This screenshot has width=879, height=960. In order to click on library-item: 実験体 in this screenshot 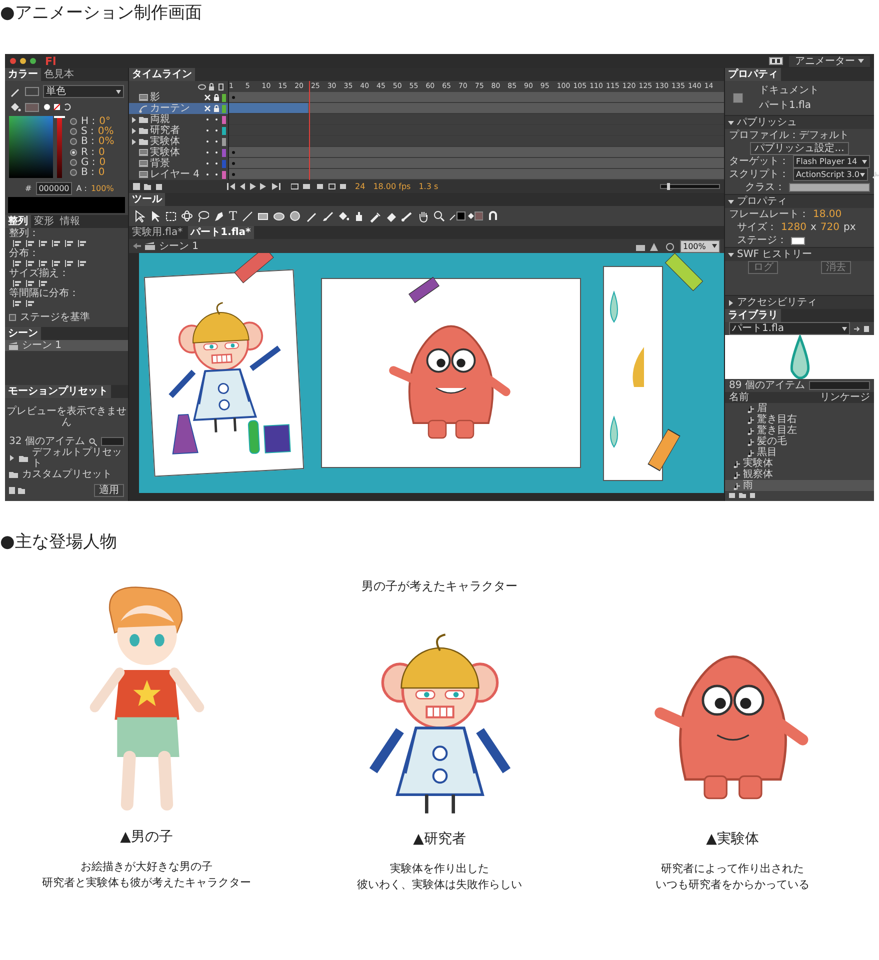, I will do `click(799, 463)`.